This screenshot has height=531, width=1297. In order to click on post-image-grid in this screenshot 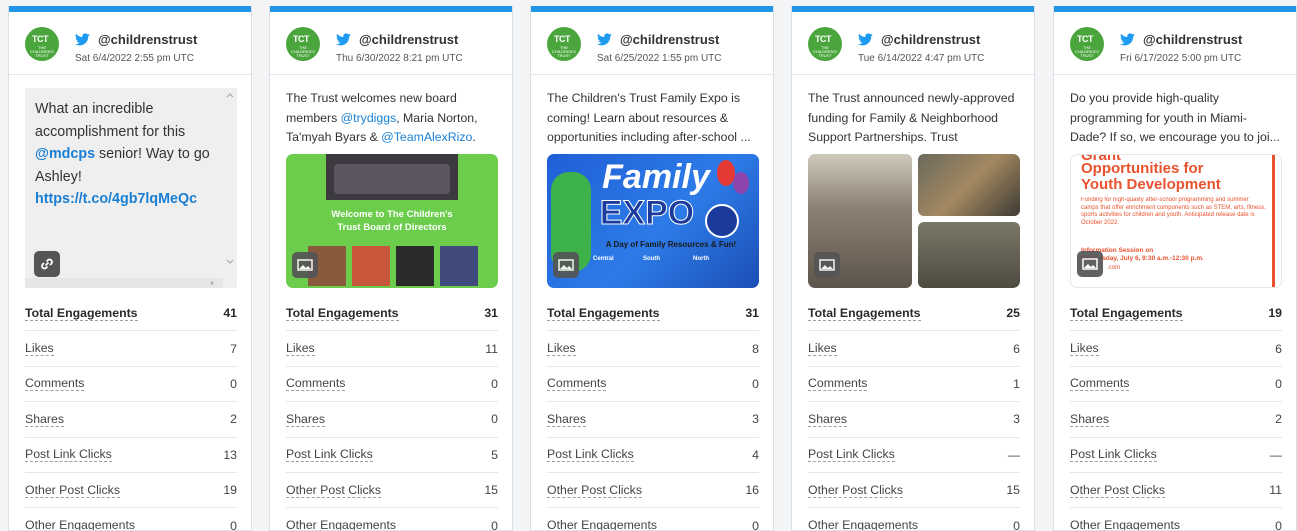, I will do `click(914, 221)`.